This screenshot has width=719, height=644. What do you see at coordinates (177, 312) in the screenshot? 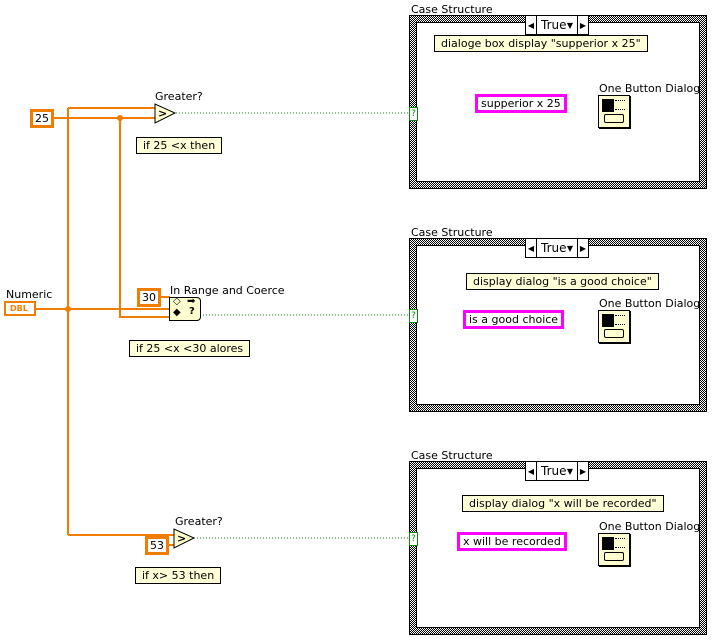
I see `filled-diamond-icon: ◆` at bounding box center [177, 312].